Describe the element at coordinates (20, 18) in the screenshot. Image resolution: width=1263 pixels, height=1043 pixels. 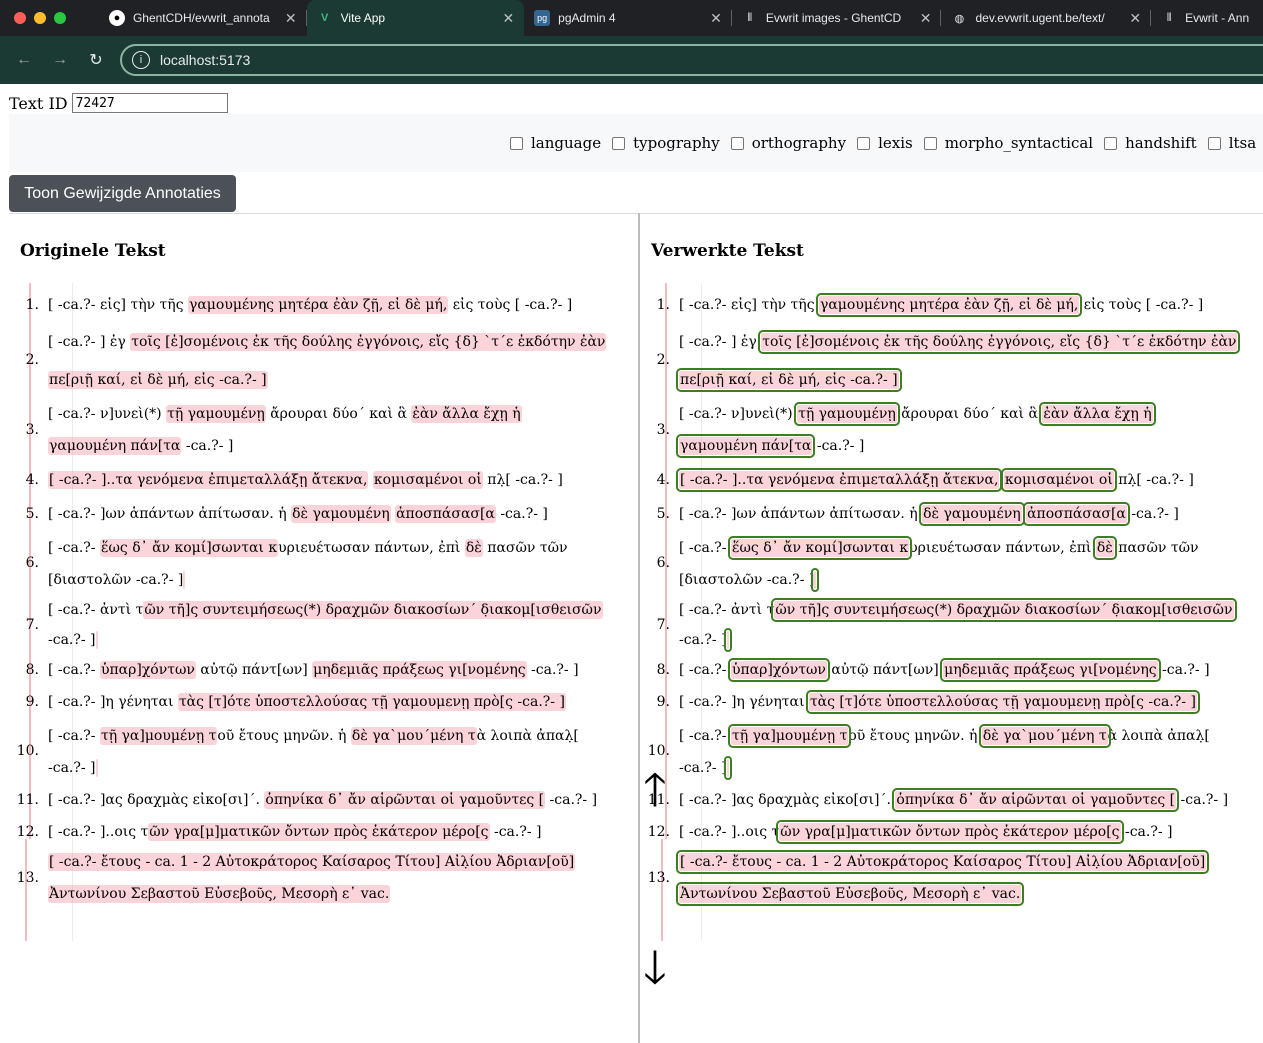
I see `close-window-button` at that location.